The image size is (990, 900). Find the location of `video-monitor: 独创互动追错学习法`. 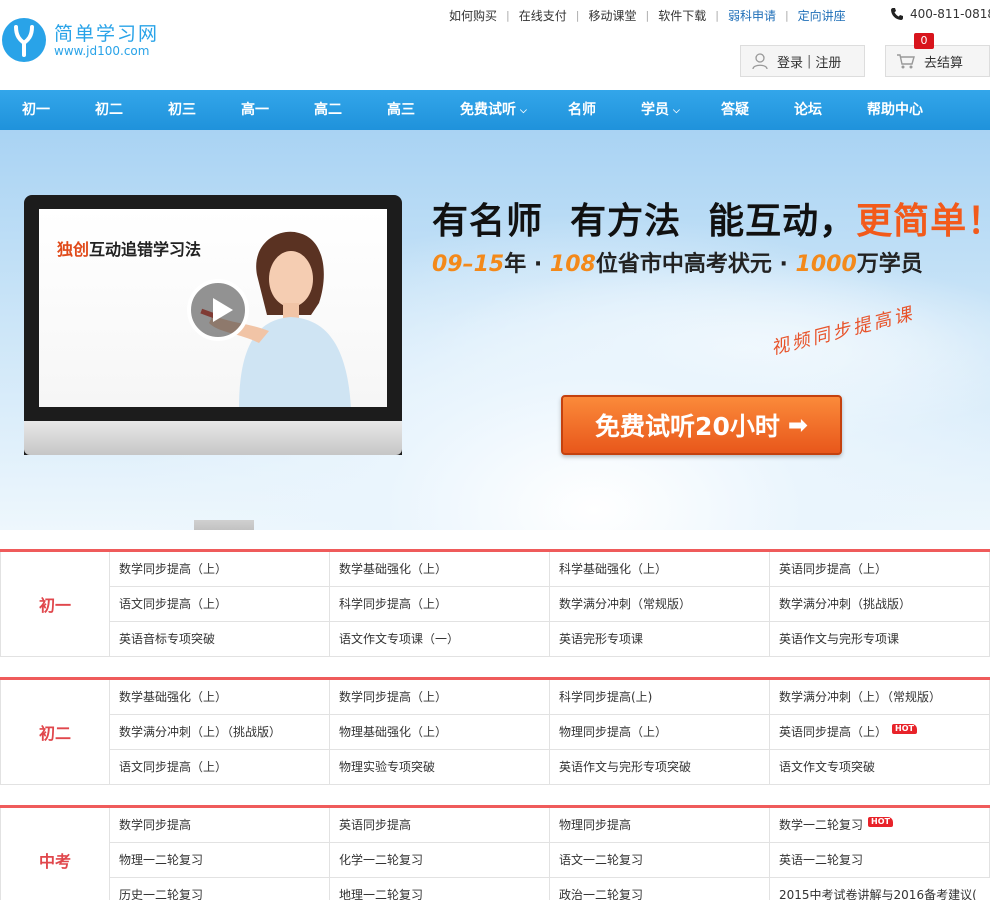

video-monitor: 独创互动追错学习法 is located at coordinates (213, 325).